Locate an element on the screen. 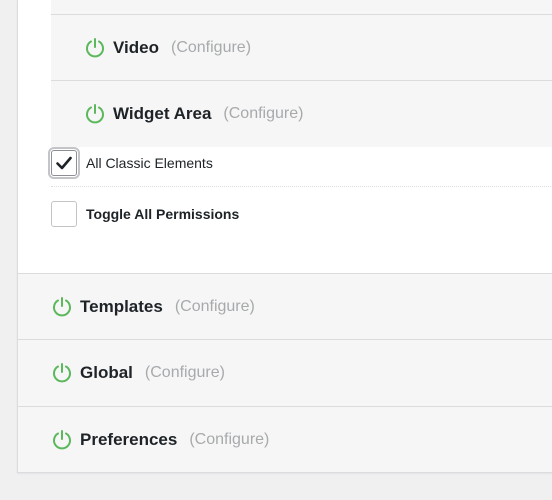 The width and height of the screenshot is (552, 500). section-title: Global is located at coordinates (106, 372).